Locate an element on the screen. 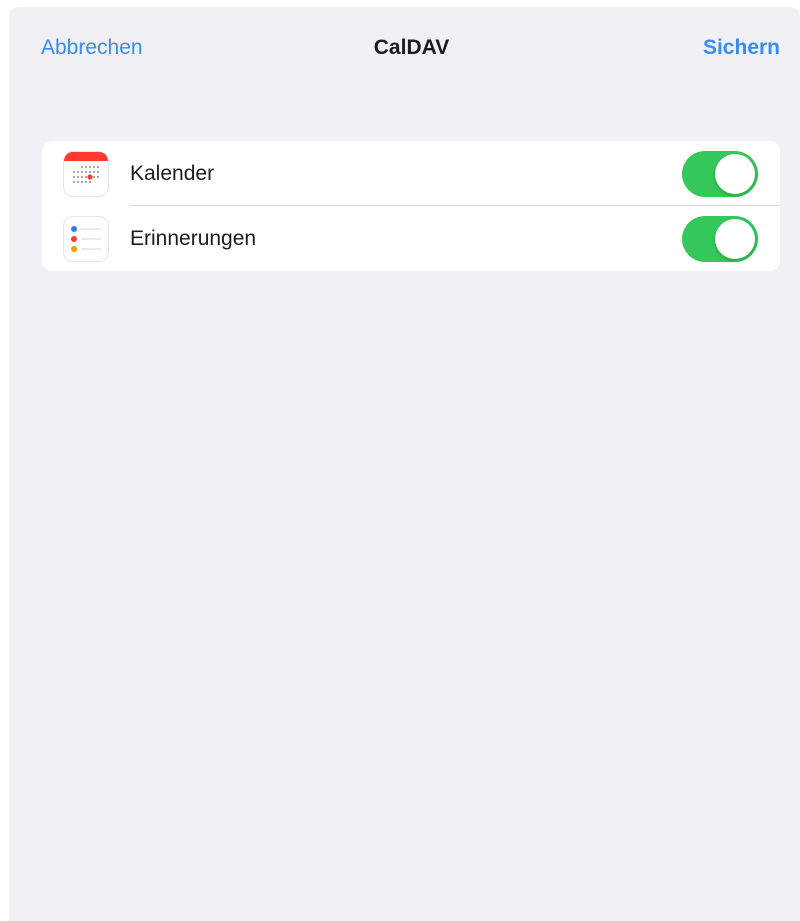 This screenshot has height=921, width=800. calendar-app-icon is located at coordinates (86, 174).